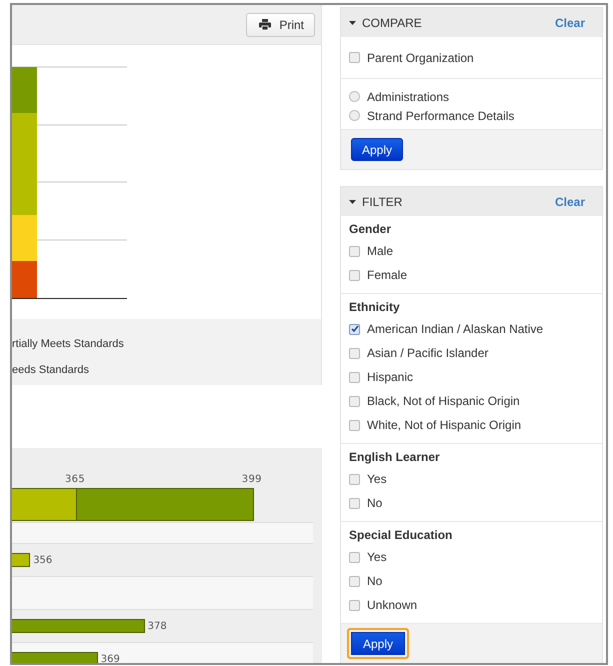 The width and height of the screenshot is (613, 666). What do you see at coordinates (370, 230) in the screenshot?
I see `group-heading: Gender` at bounding box center [370, 230].